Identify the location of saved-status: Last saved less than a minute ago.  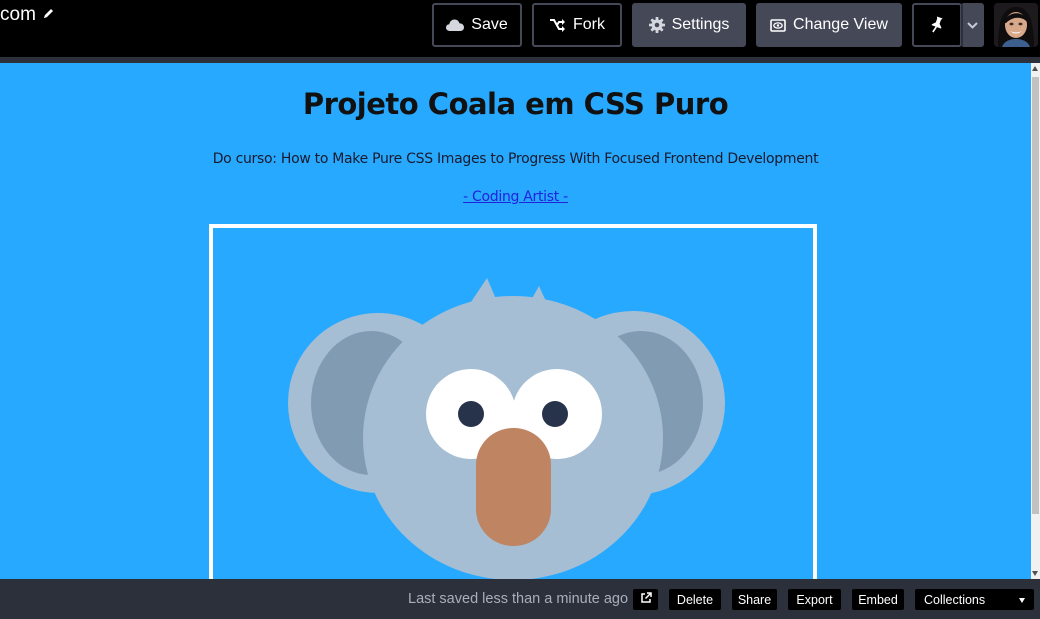
(518, 599).